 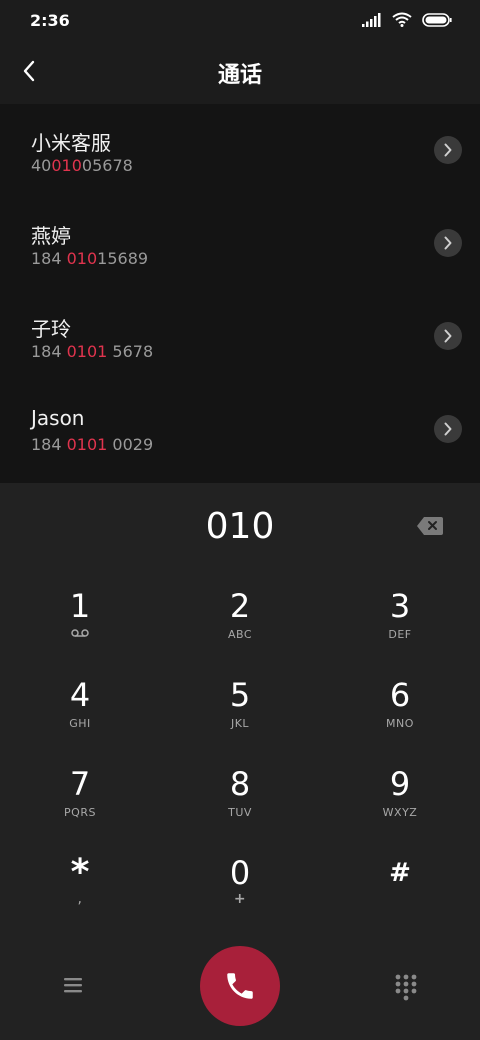 What do you see at coordinates (240, 337) in the screenshot?
I see `contact-row-2: 子玲 184 0101 5678` at bounding box center [240, 337].